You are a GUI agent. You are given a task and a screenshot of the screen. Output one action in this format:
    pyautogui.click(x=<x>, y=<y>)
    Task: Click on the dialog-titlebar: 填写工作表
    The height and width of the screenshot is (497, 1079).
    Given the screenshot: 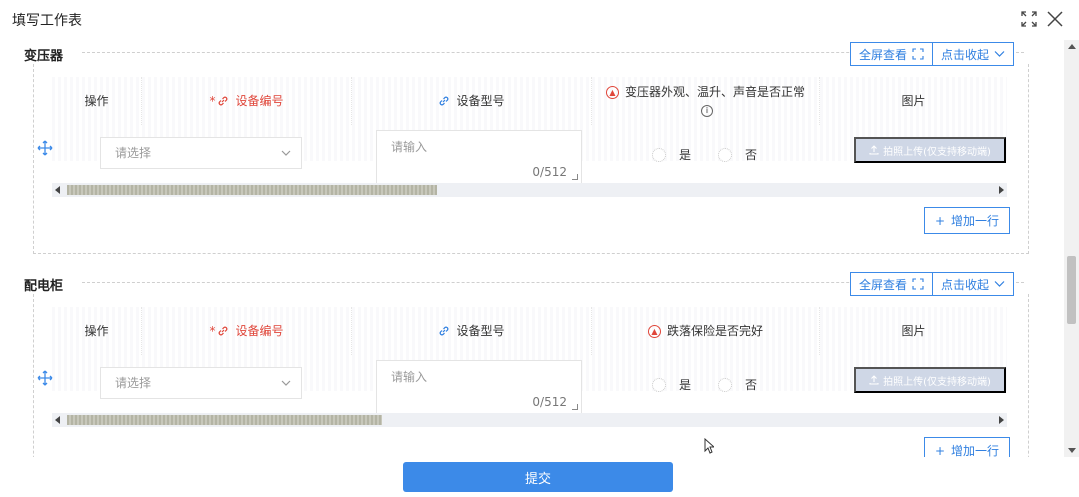 What is the action you would take?
    pyautogui.click(x=539, y=20)
    